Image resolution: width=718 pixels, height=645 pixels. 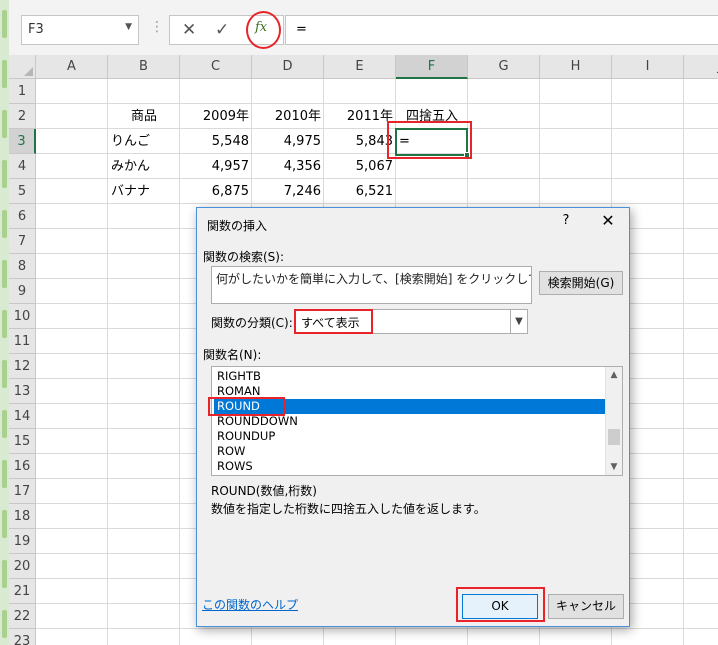 What do you see at coordinates (22, 491) in the screenshot?
I see `row-header-17: 17` at bounding box center [22, 491].